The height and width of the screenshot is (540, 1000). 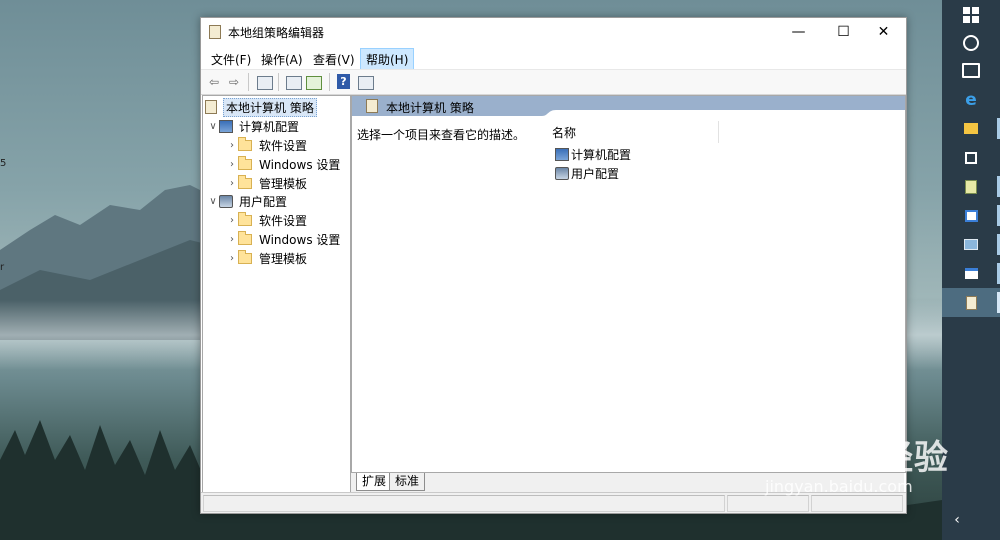 I want to click on details-header-title: 本地计算机 策略, so click(x=430, y=108).